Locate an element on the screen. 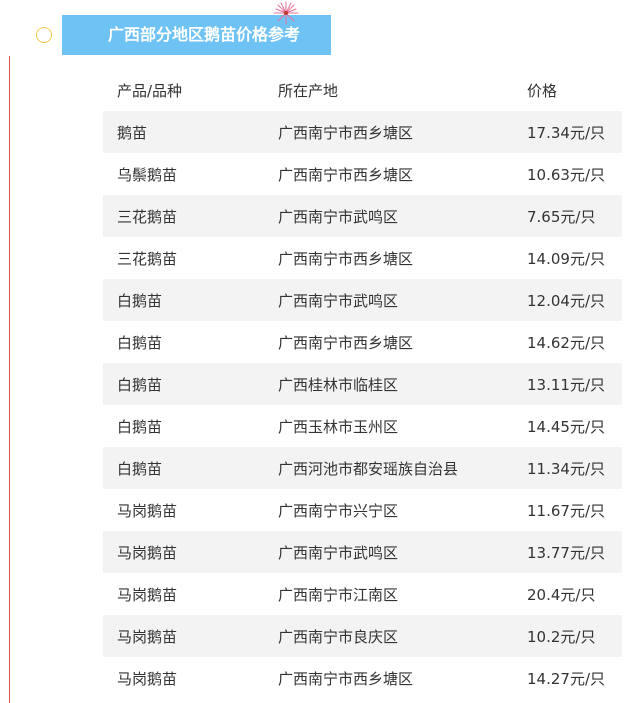 Image resolution: width=624 pixels, height=703 pixels. cell-price: 17.34元/只 is located at coordinates (566, 132).